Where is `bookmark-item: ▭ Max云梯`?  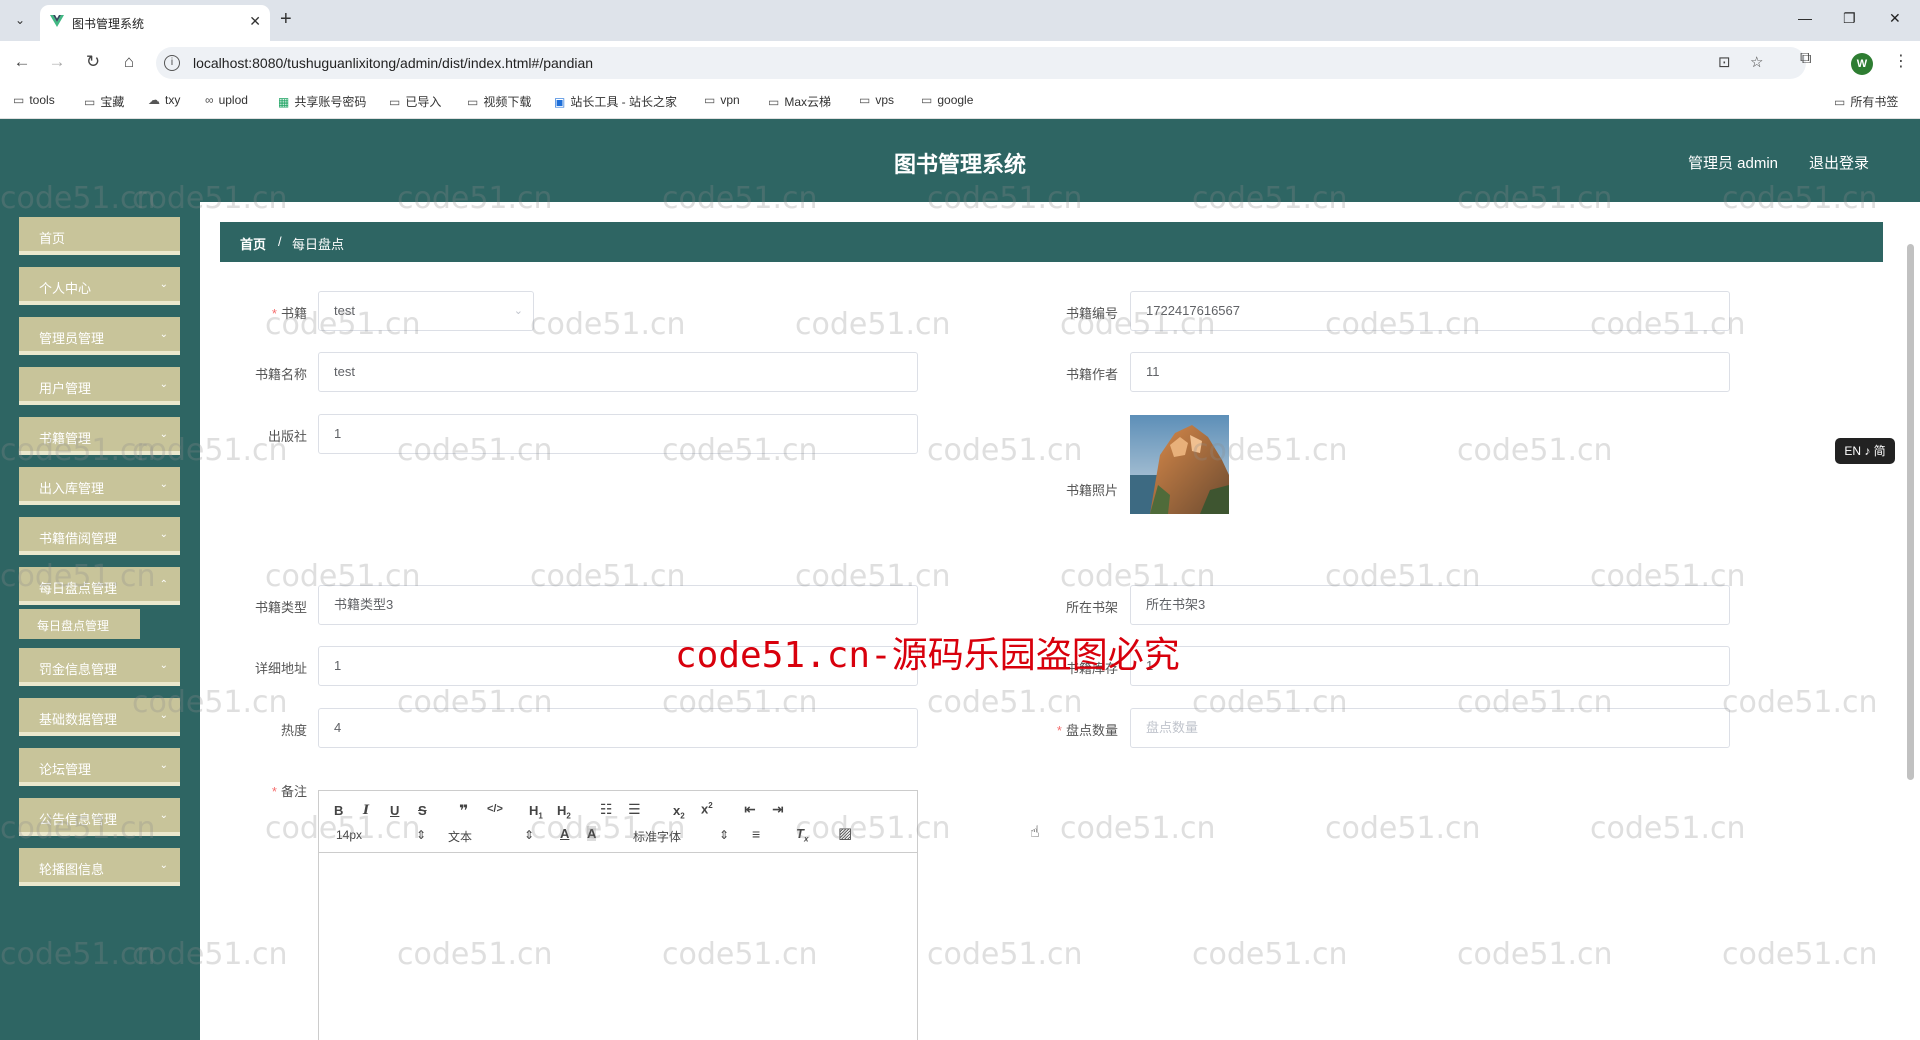
bookmark-item: ▭ Max云梯 is located at coordinates (799, 101).